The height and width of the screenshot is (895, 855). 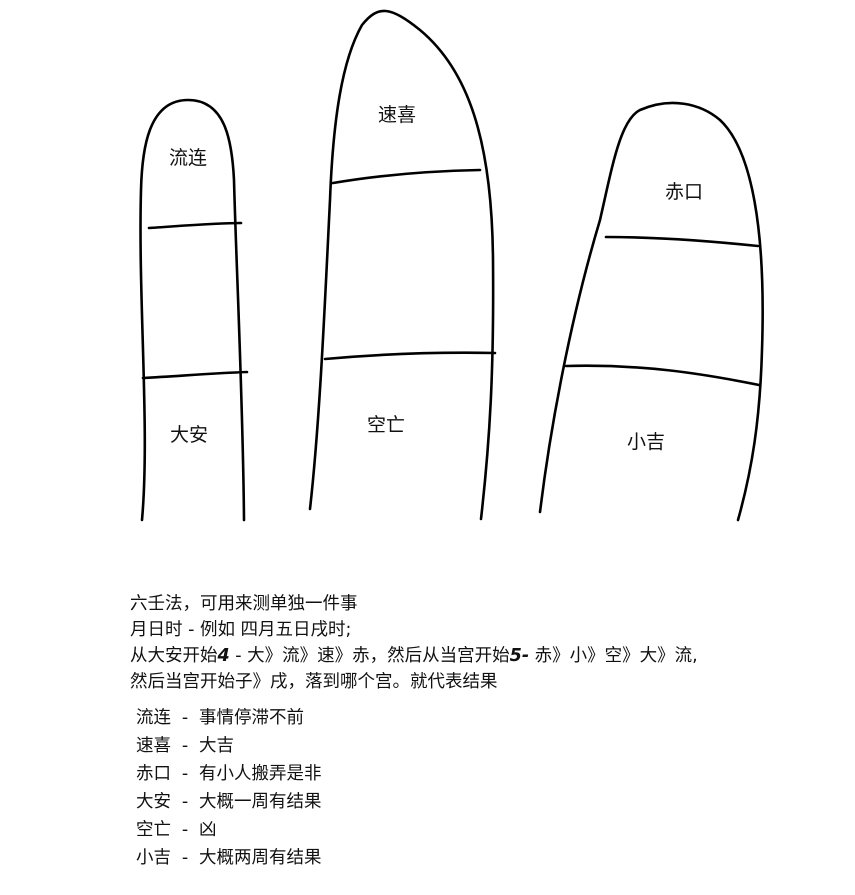 I want to click on palace-name: 小吉, so click(x=153, y=858).